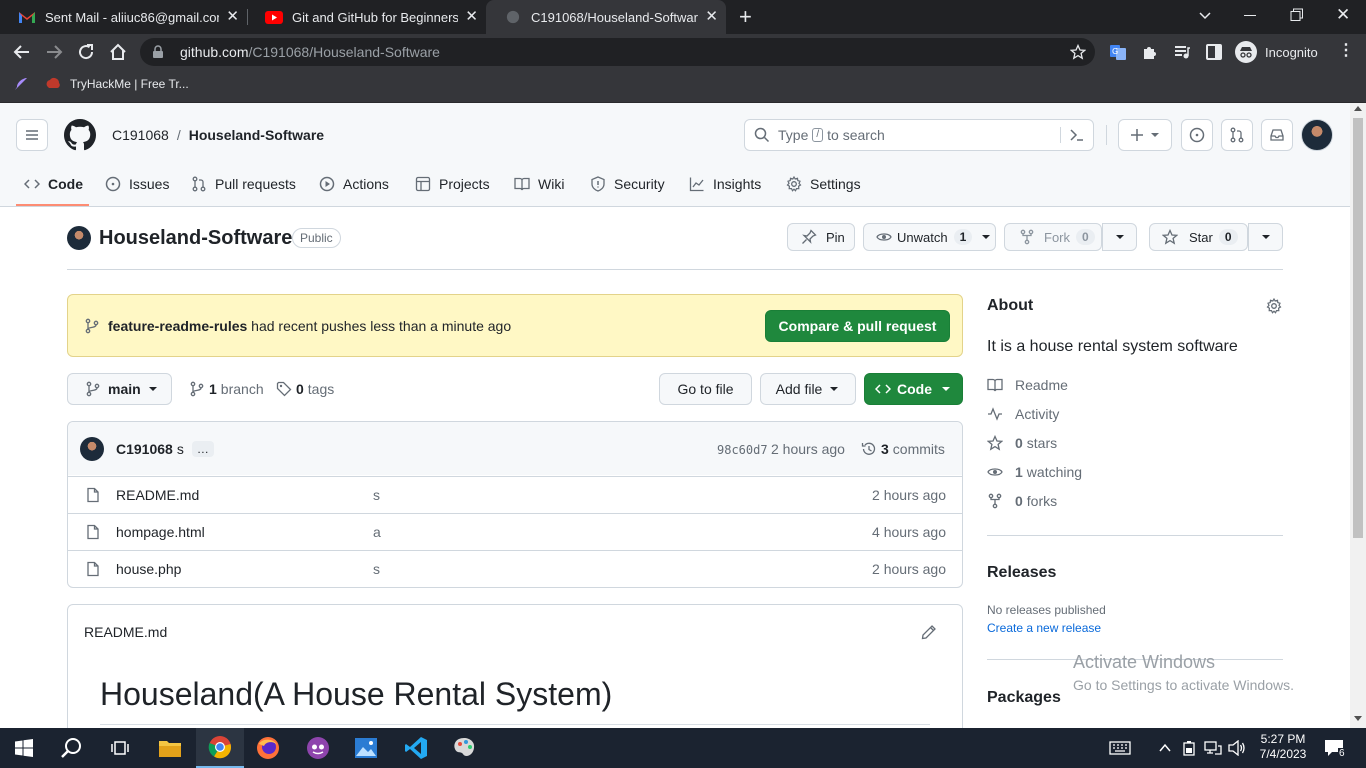 The height and width of the screenshot is (768, 1366). Describe the element at coordinates (1317, 135) in the screenshot. I see `avatar` at that location.